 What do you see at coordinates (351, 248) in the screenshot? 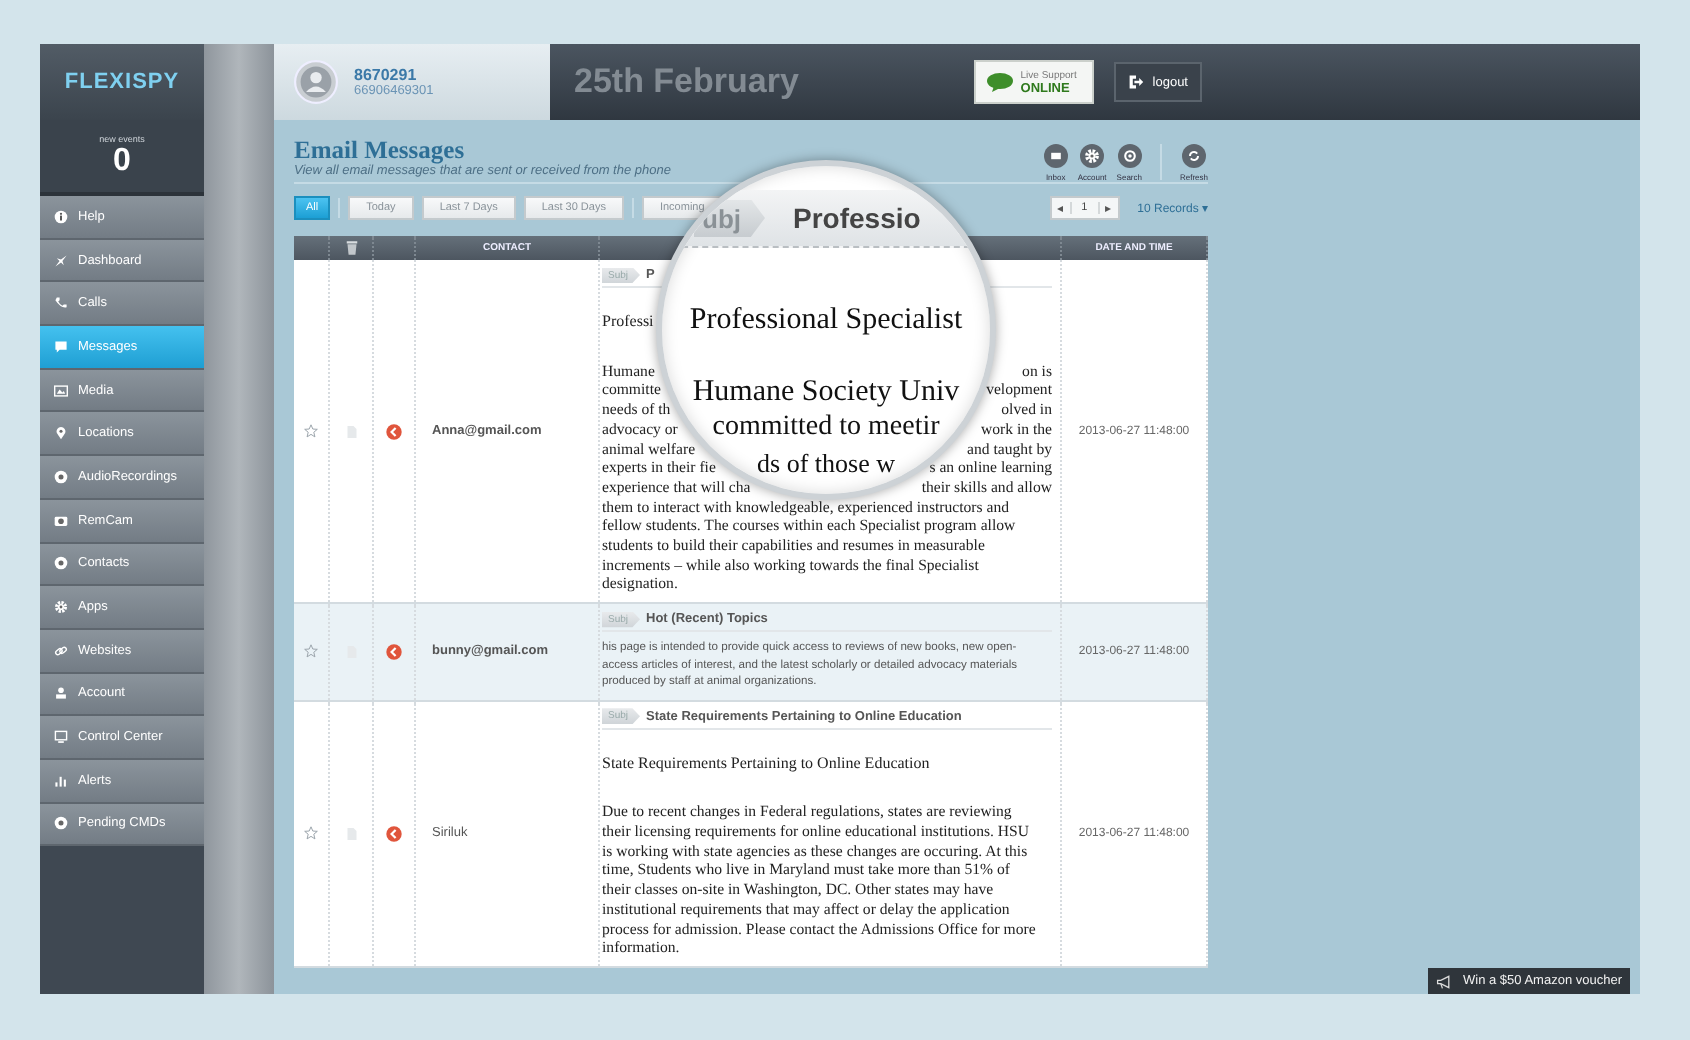
I see `trash-icon` at bounding box center [351, 248].